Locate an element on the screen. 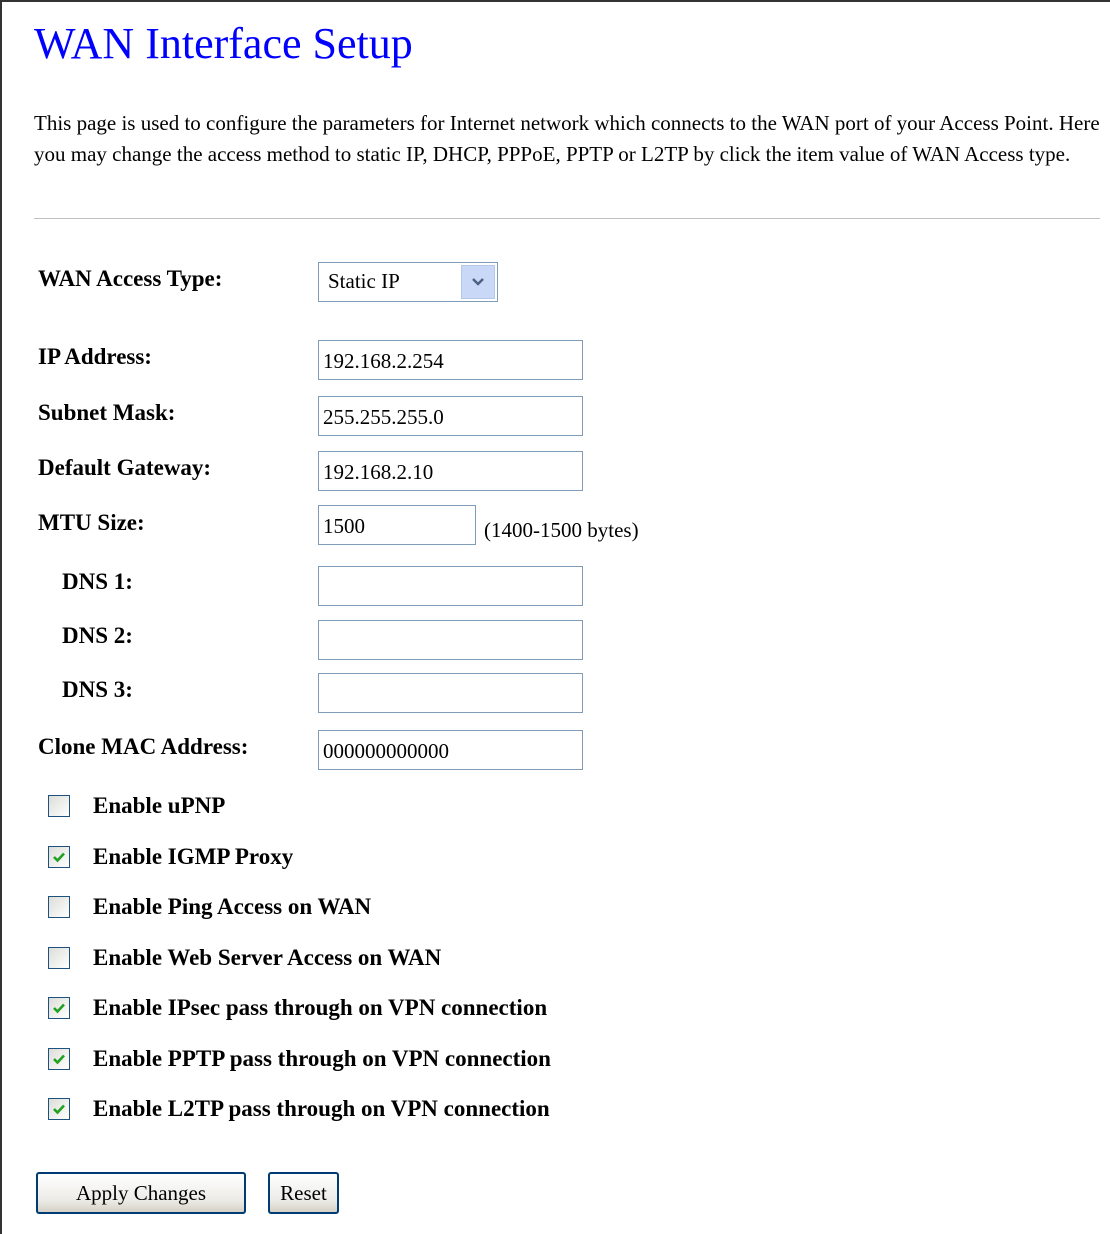 Image resolution: width=1110 pixels, height=1234 pixels. clone-mac-input is located at coordinates (450, 750).